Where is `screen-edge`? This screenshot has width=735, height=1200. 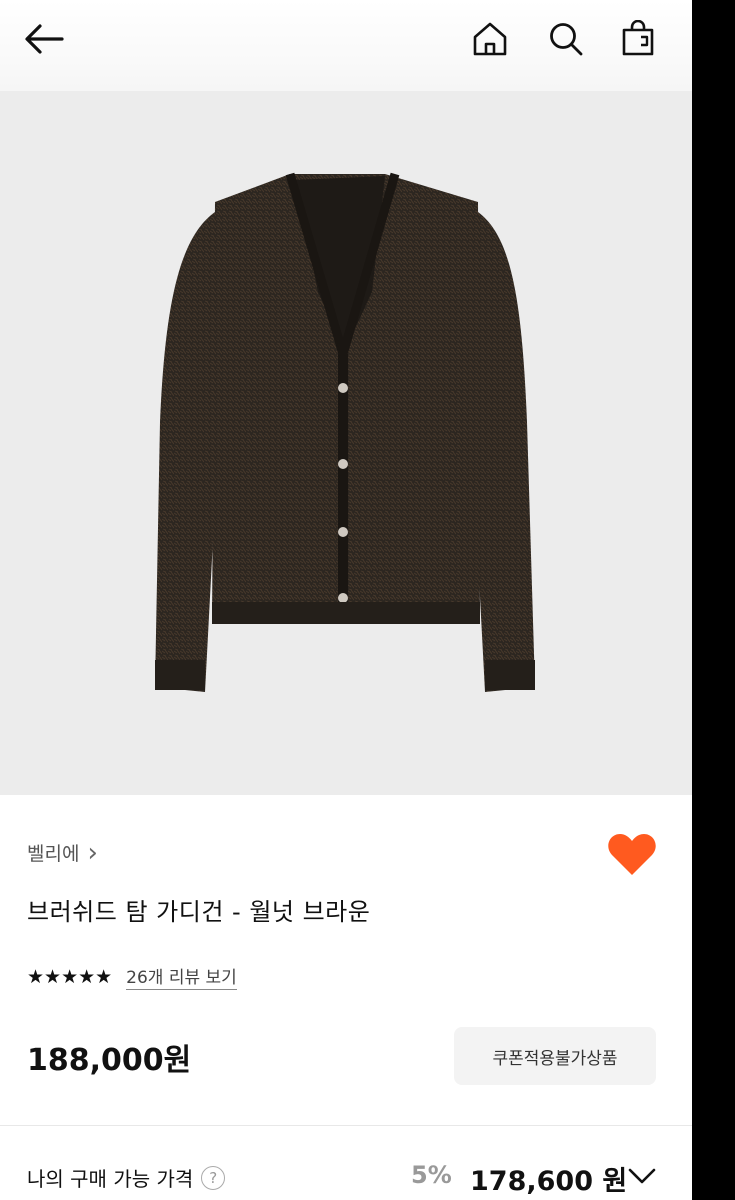 screen-edge is located at coordinates (713, 600).